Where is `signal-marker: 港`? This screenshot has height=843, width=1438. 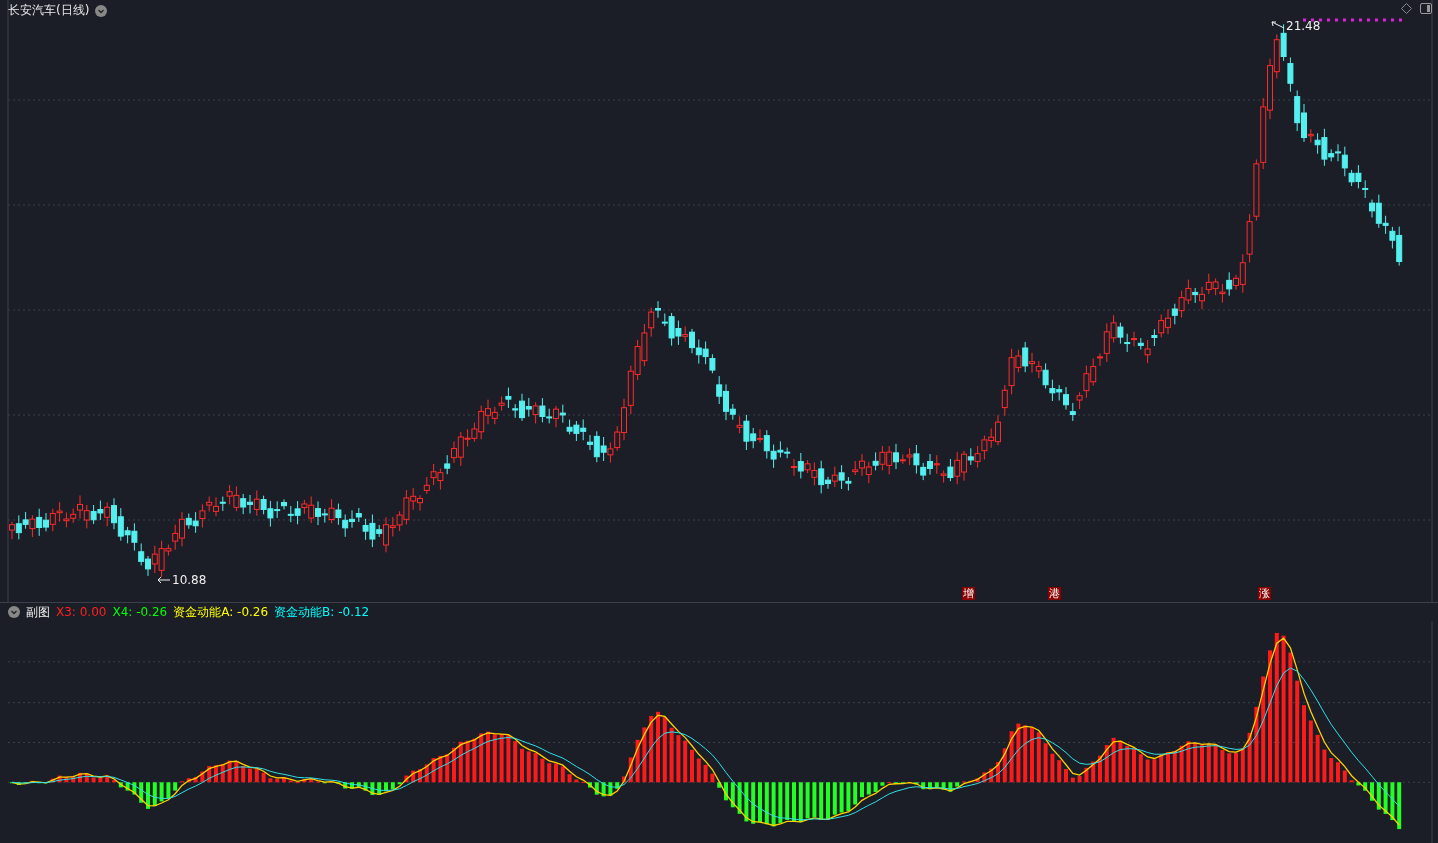 signal-marker: 港 is located at coordinates (1054, 593).